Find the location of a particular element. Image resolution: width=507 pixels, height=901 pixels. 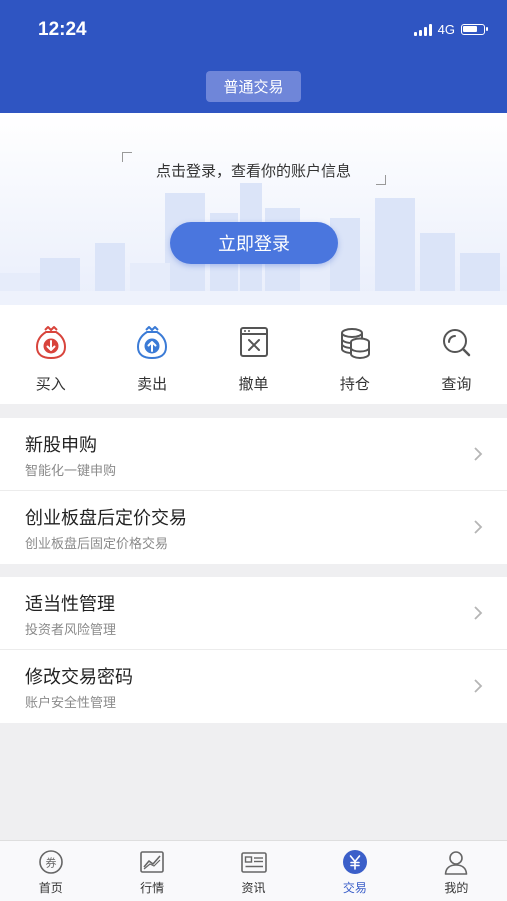

status-time: 12:24 is located at coordinates (62, 29).